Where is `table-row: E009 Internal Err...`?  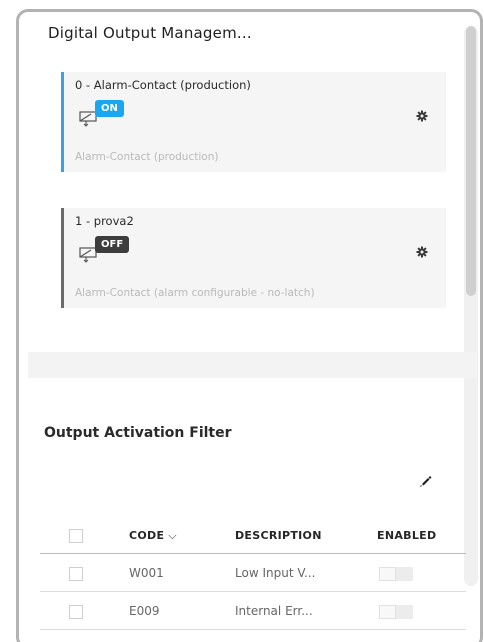 table-row: E009 Internal Err... is located at coordinates (253, 611).